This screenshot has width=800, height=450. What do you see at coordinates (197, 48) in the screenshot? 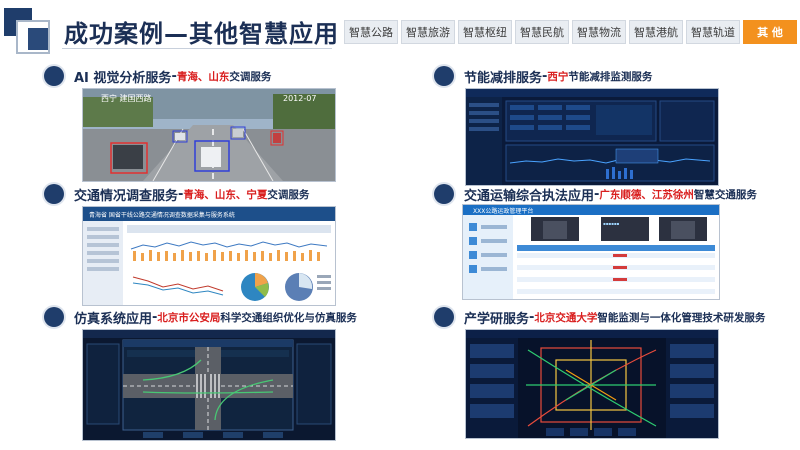
I see `title-divider` at bounding box center [197, 48].